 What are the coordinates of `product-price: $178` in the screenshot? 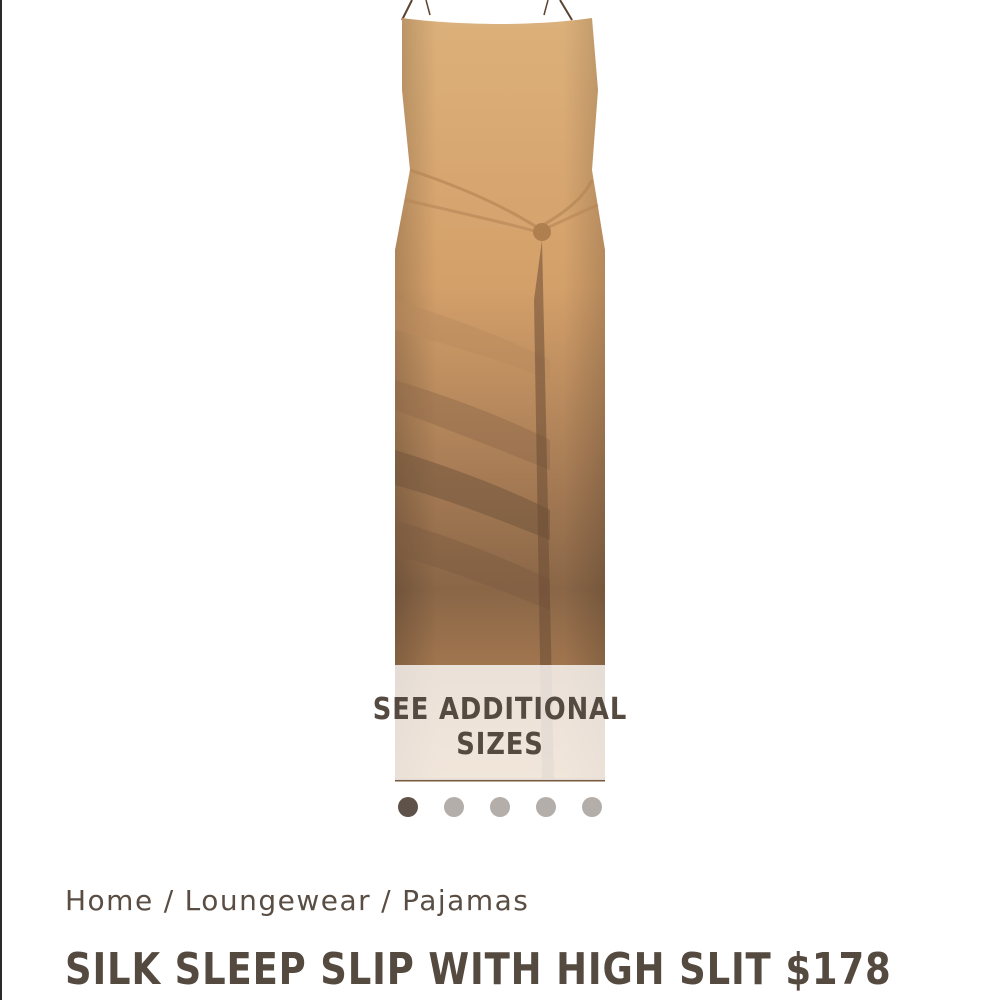 It's located at (838, 969).